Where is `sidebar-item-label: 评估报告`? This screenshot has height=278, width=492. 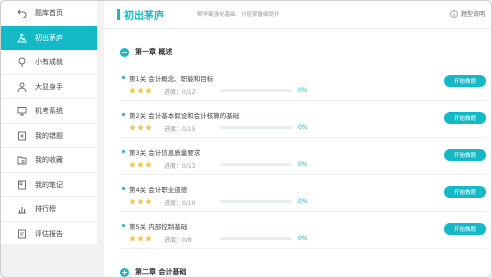 sidebar-item-label: 评估报告 is located at coordinates (49, 233).